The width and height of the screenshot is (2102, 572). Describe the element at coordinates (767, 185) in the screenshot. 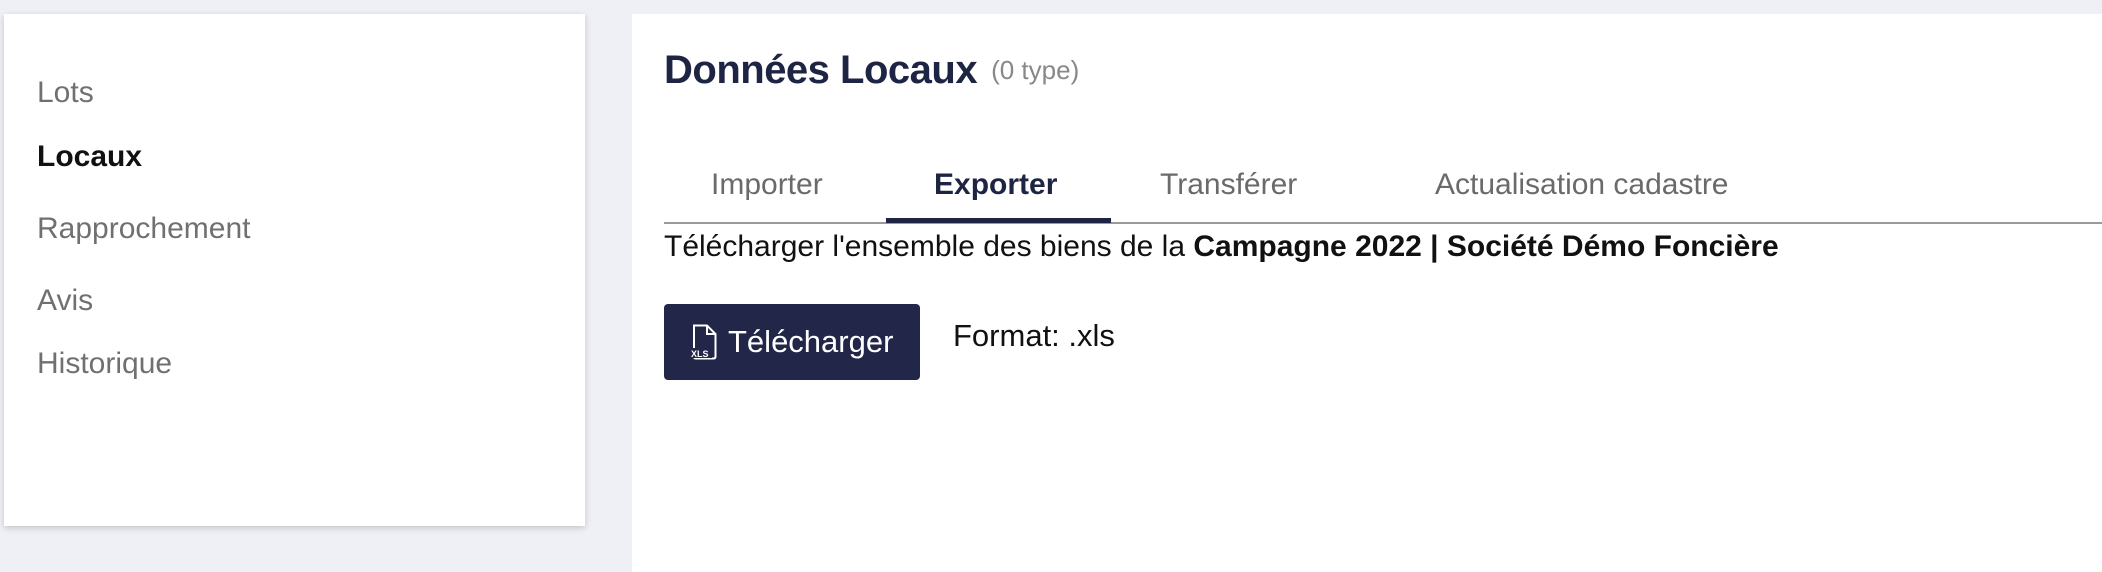

I see `tab-importer: Importer` at that location.